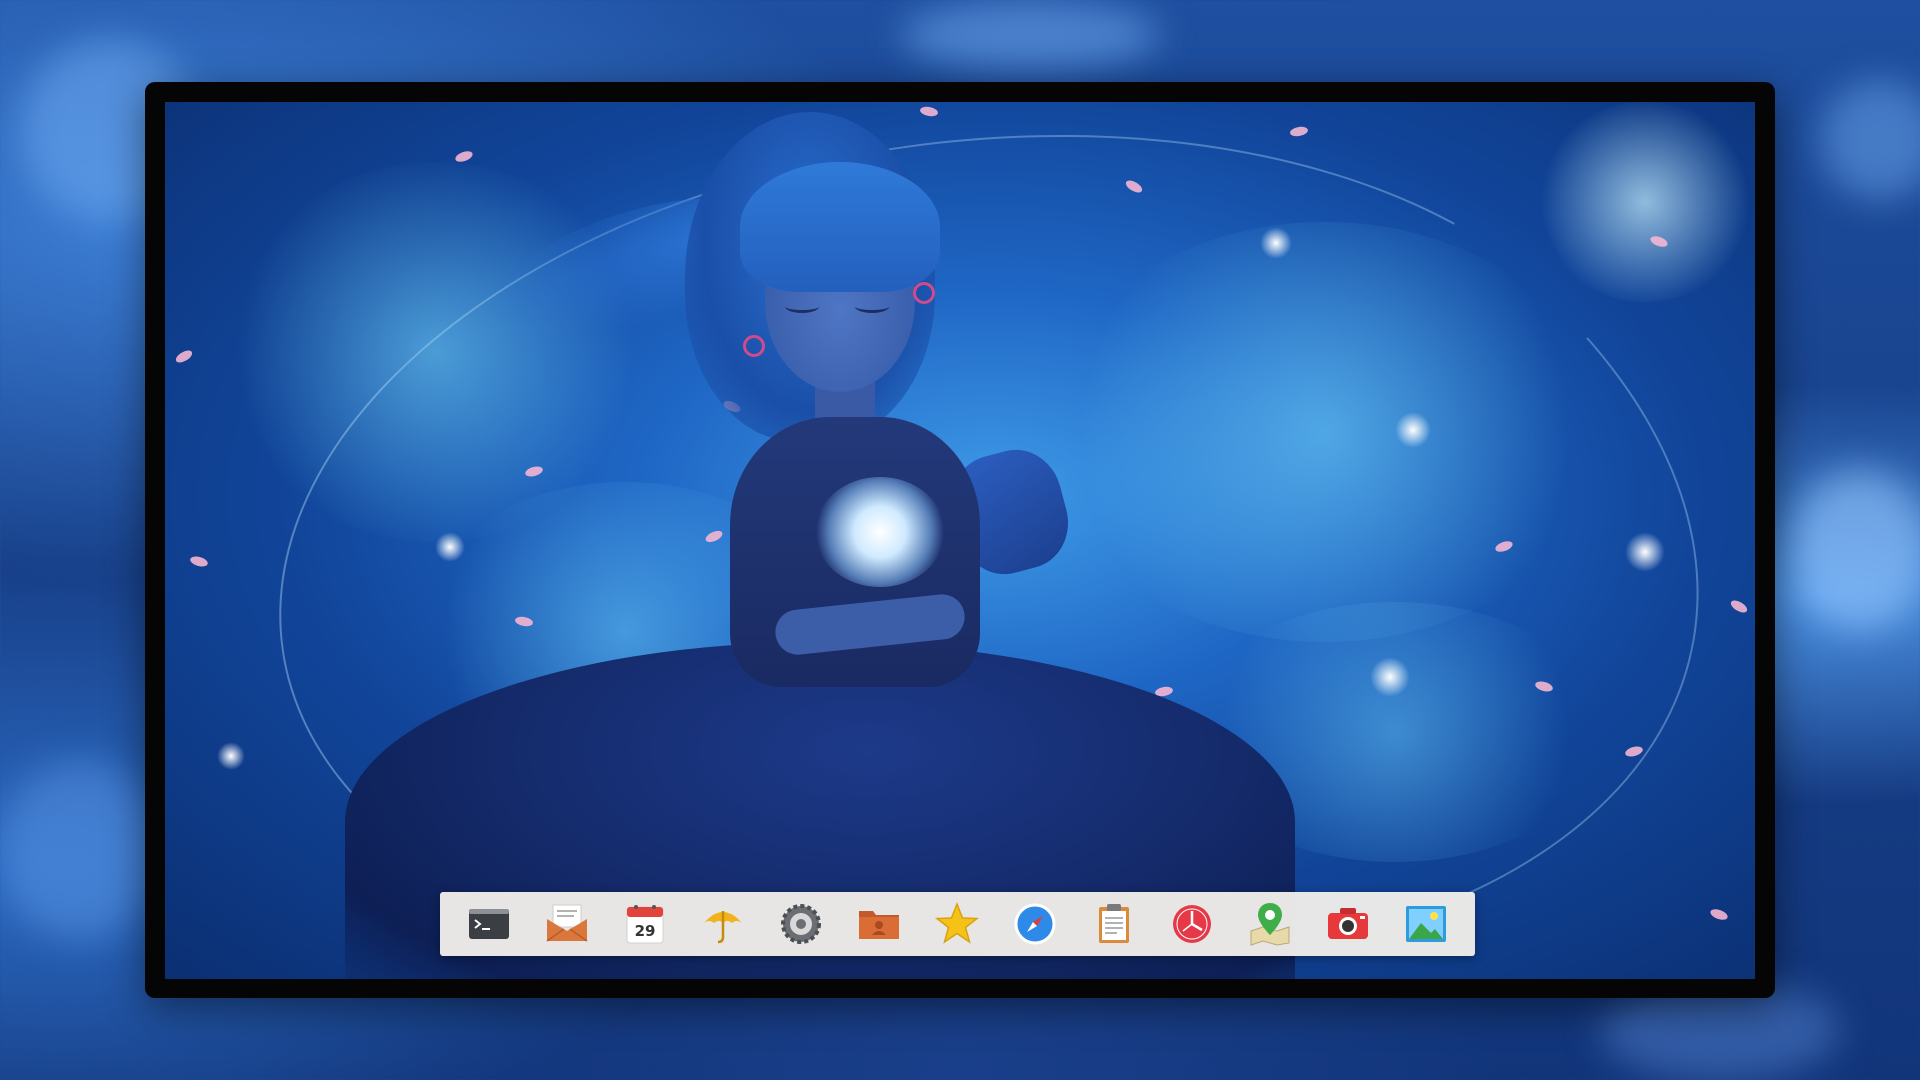  Describe the element at coordinates (840, 227) in the screenshot. I see `figure-bangs` at that location.